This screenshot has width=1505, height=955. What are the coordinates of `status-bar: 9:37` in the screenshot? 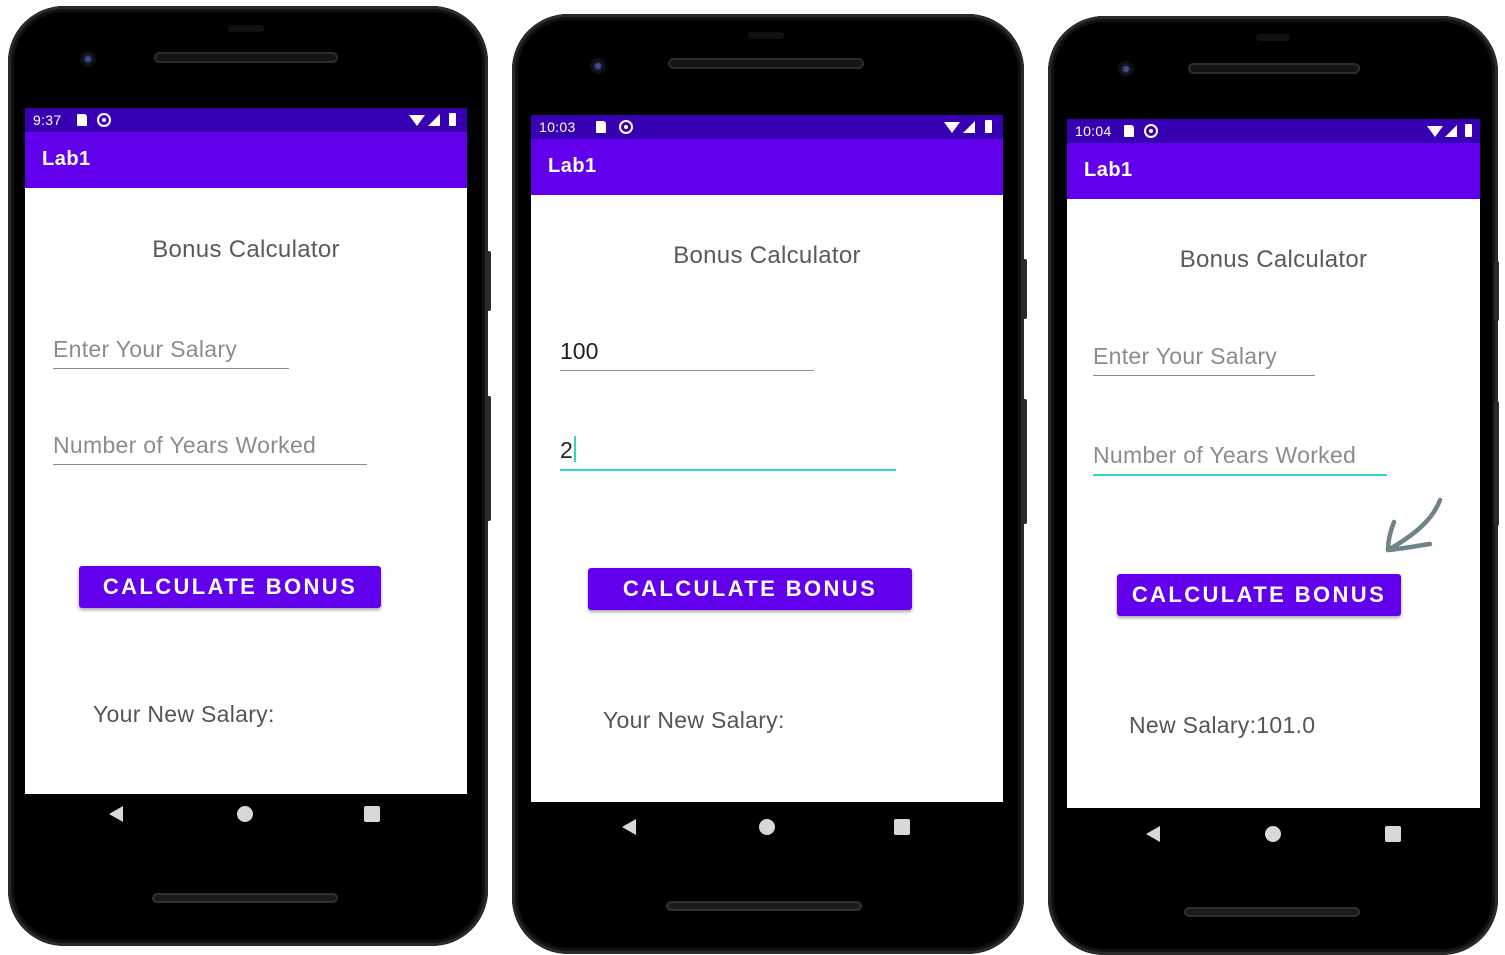 It's located at (246, 120).